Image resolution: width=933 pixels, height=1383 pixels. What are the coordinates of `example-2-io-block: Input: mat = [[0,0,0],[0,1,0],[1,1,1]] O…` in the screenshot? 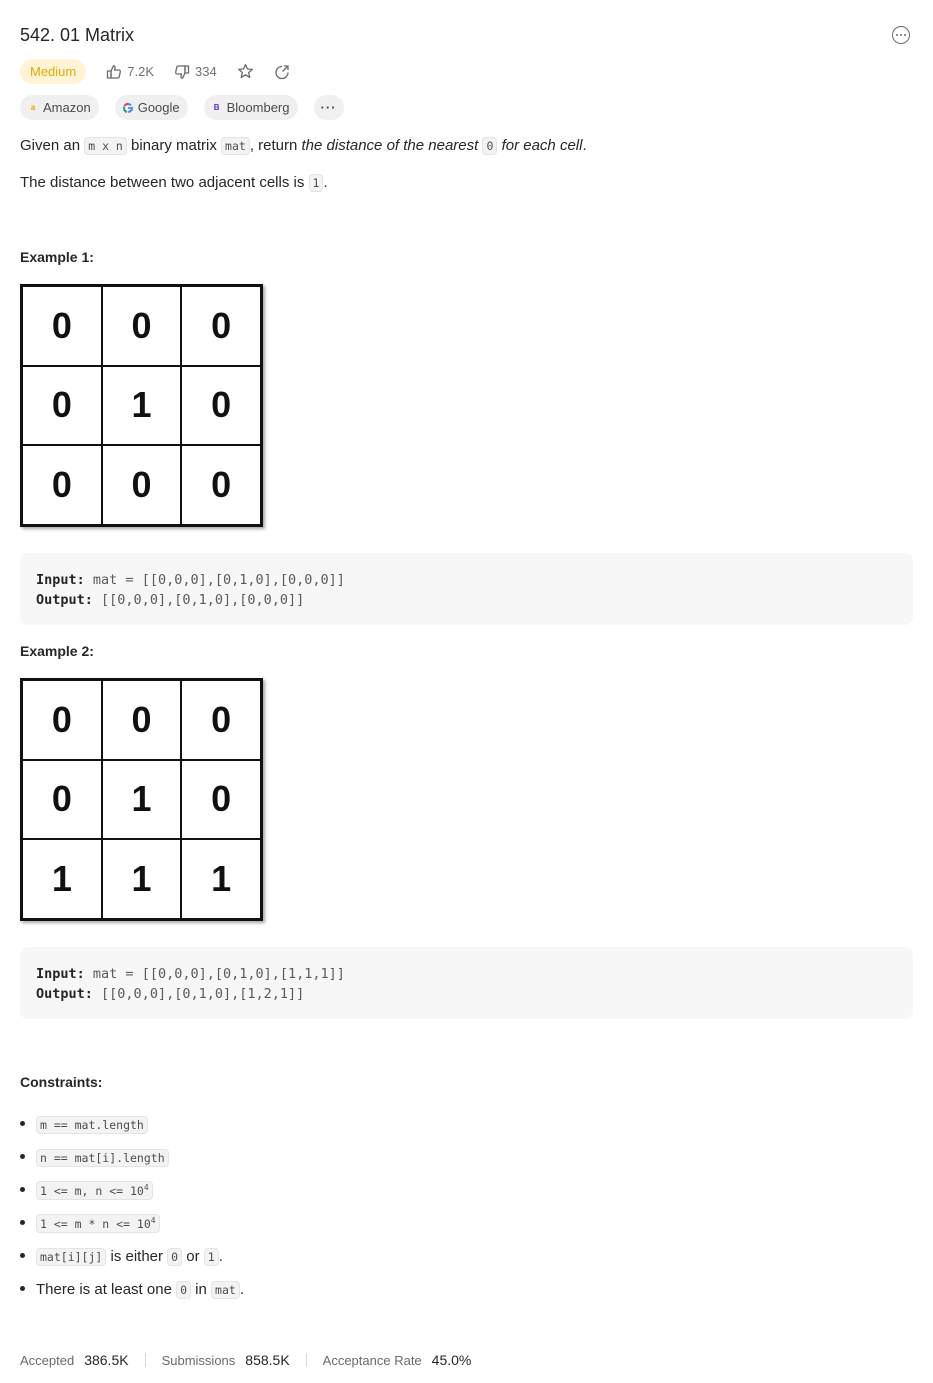 It's located at (466, 983).